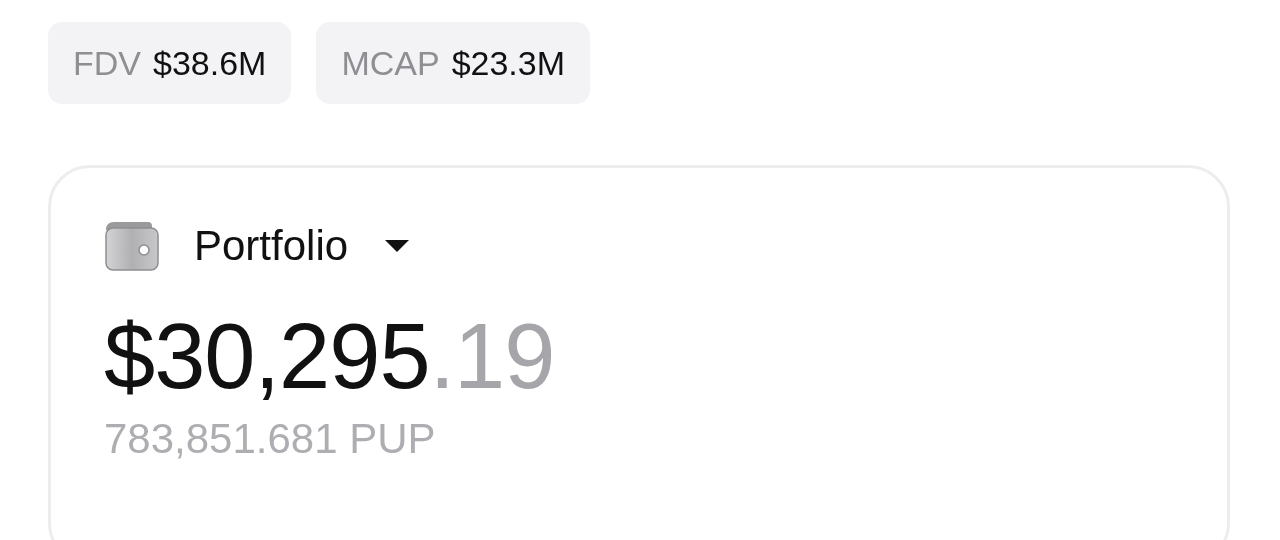 The image size is (1280, 540). Describe the element at coordinates (107, 63) in the screenshot. I see `stat-label: FDV` at that location.